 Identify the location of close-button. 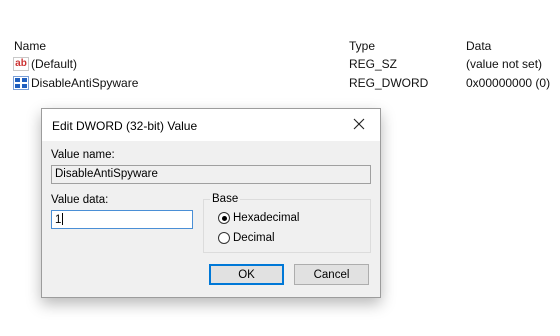
(359, 125).